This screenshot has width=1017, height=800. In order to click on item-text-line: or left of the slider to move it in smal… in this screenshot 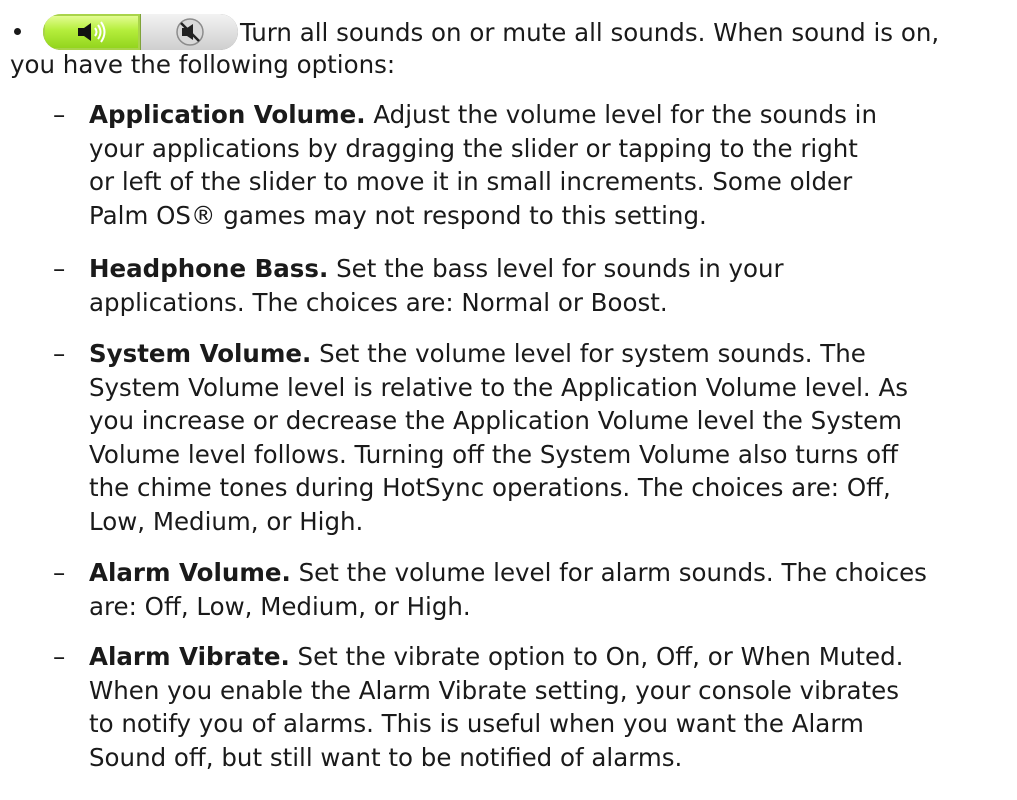, I will do `click(471, 181)`.